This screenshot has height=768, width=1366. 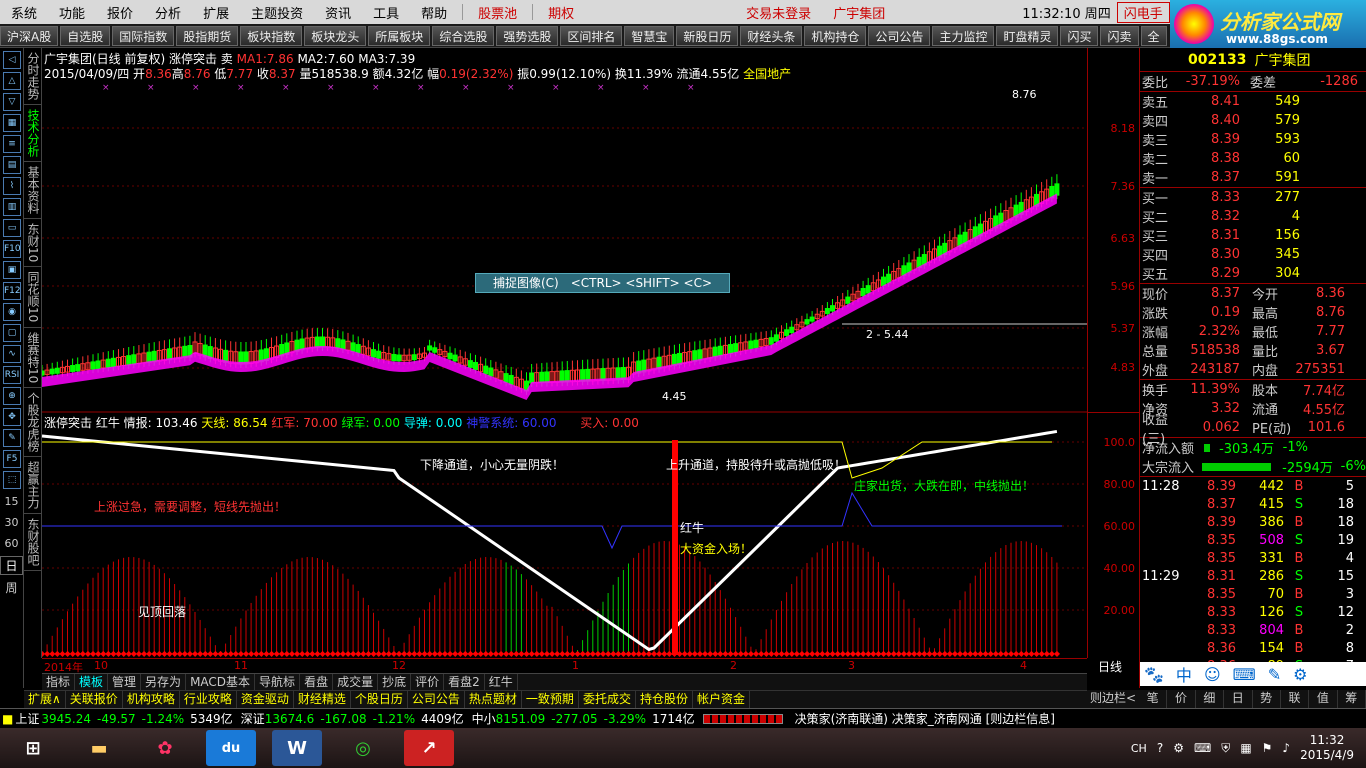 I want to click on toolbar-button: 盯盘精灵, so click(x=1027, y=35).